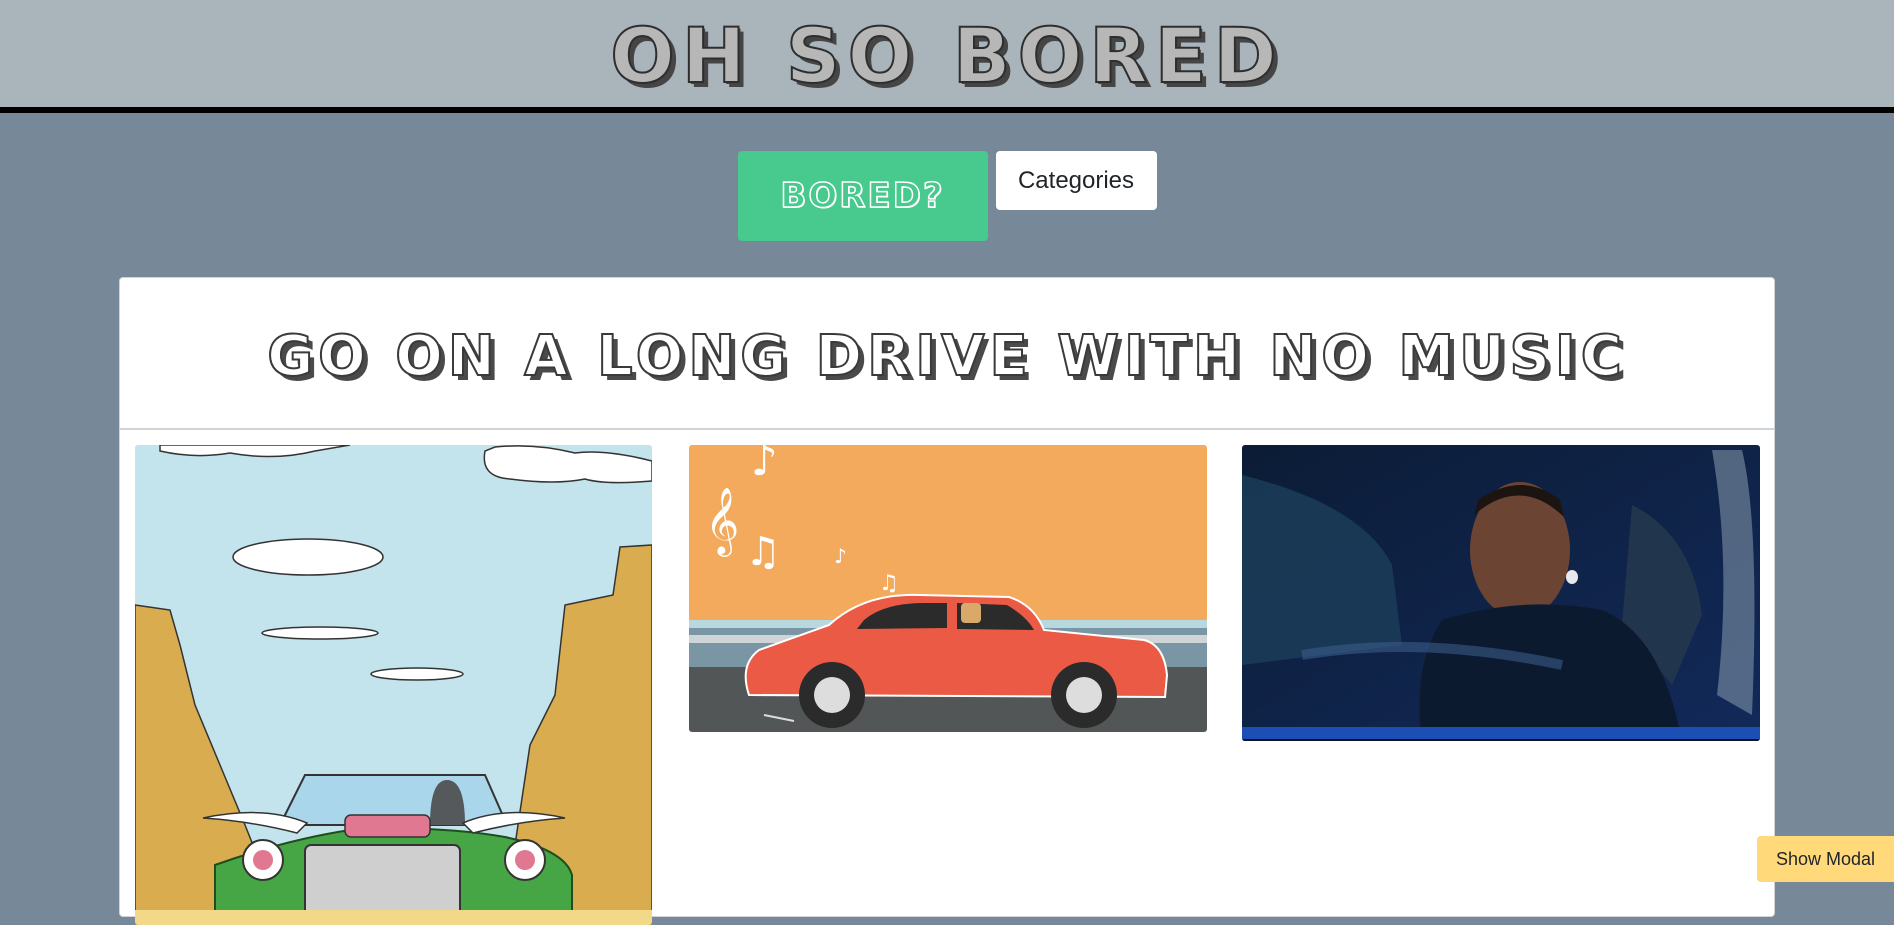 The height and width of the screenshot is (925, 1894). I want to click on show-modal-button: Show Modal, so click(1825, 859).